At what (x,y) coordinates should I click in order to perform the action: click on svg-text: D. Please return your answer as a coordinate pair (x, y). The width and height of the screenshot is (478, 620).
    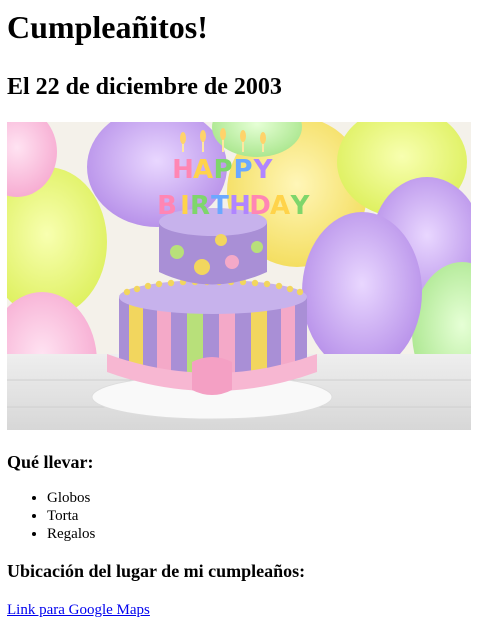
    Looking at the image, I should click on (260, 206).